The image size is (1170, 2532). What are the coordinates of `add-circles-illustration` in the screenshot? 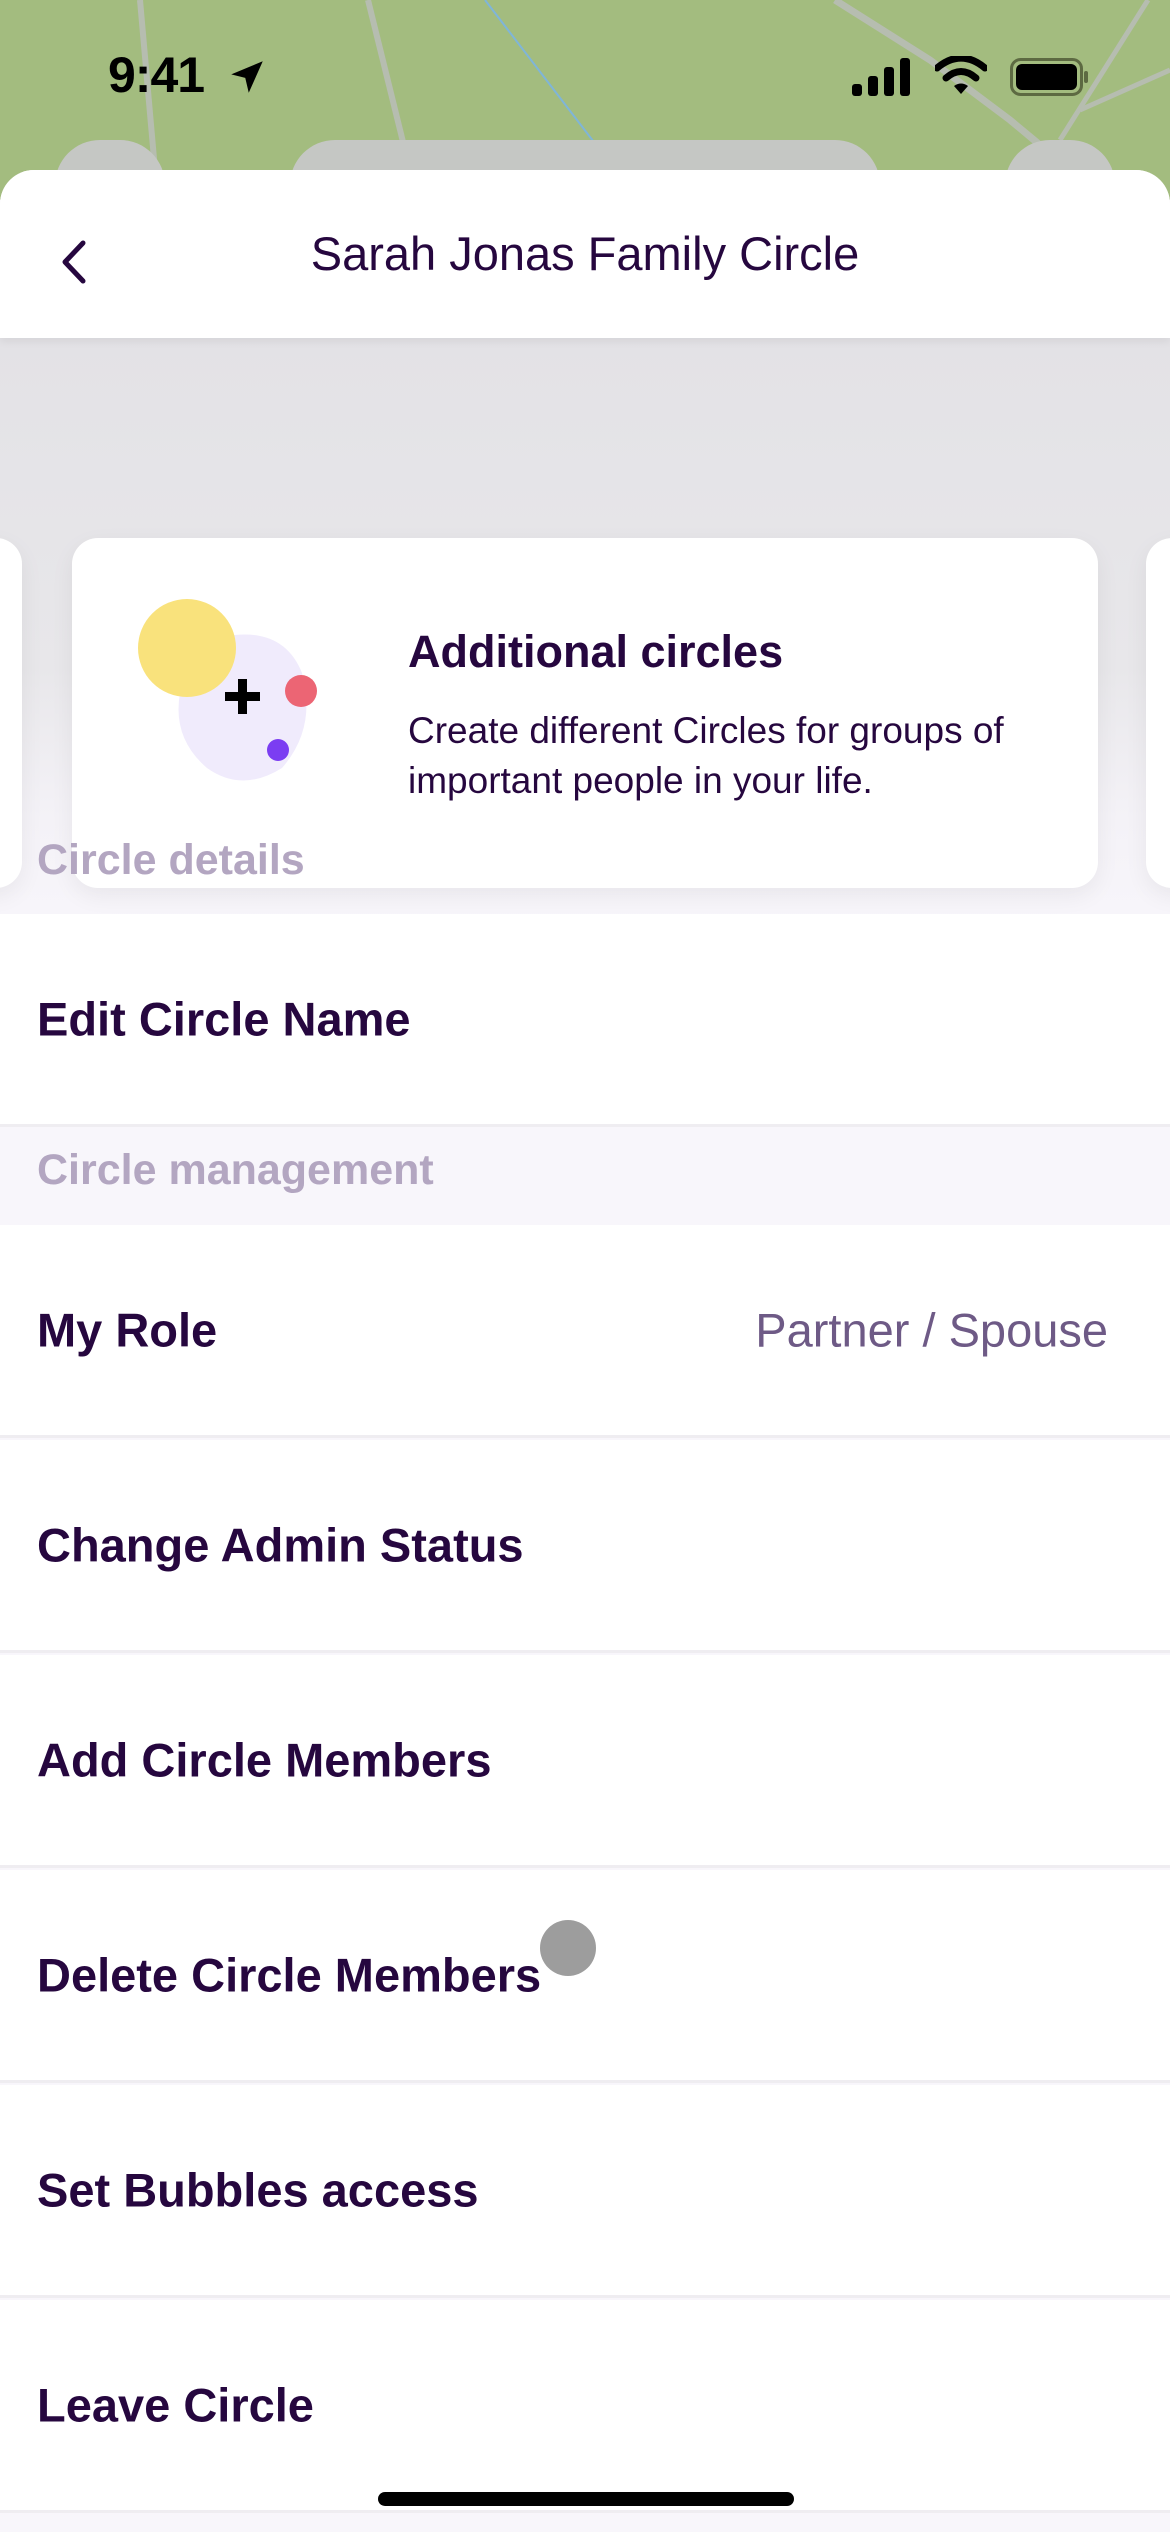 It's located at (227, 690).